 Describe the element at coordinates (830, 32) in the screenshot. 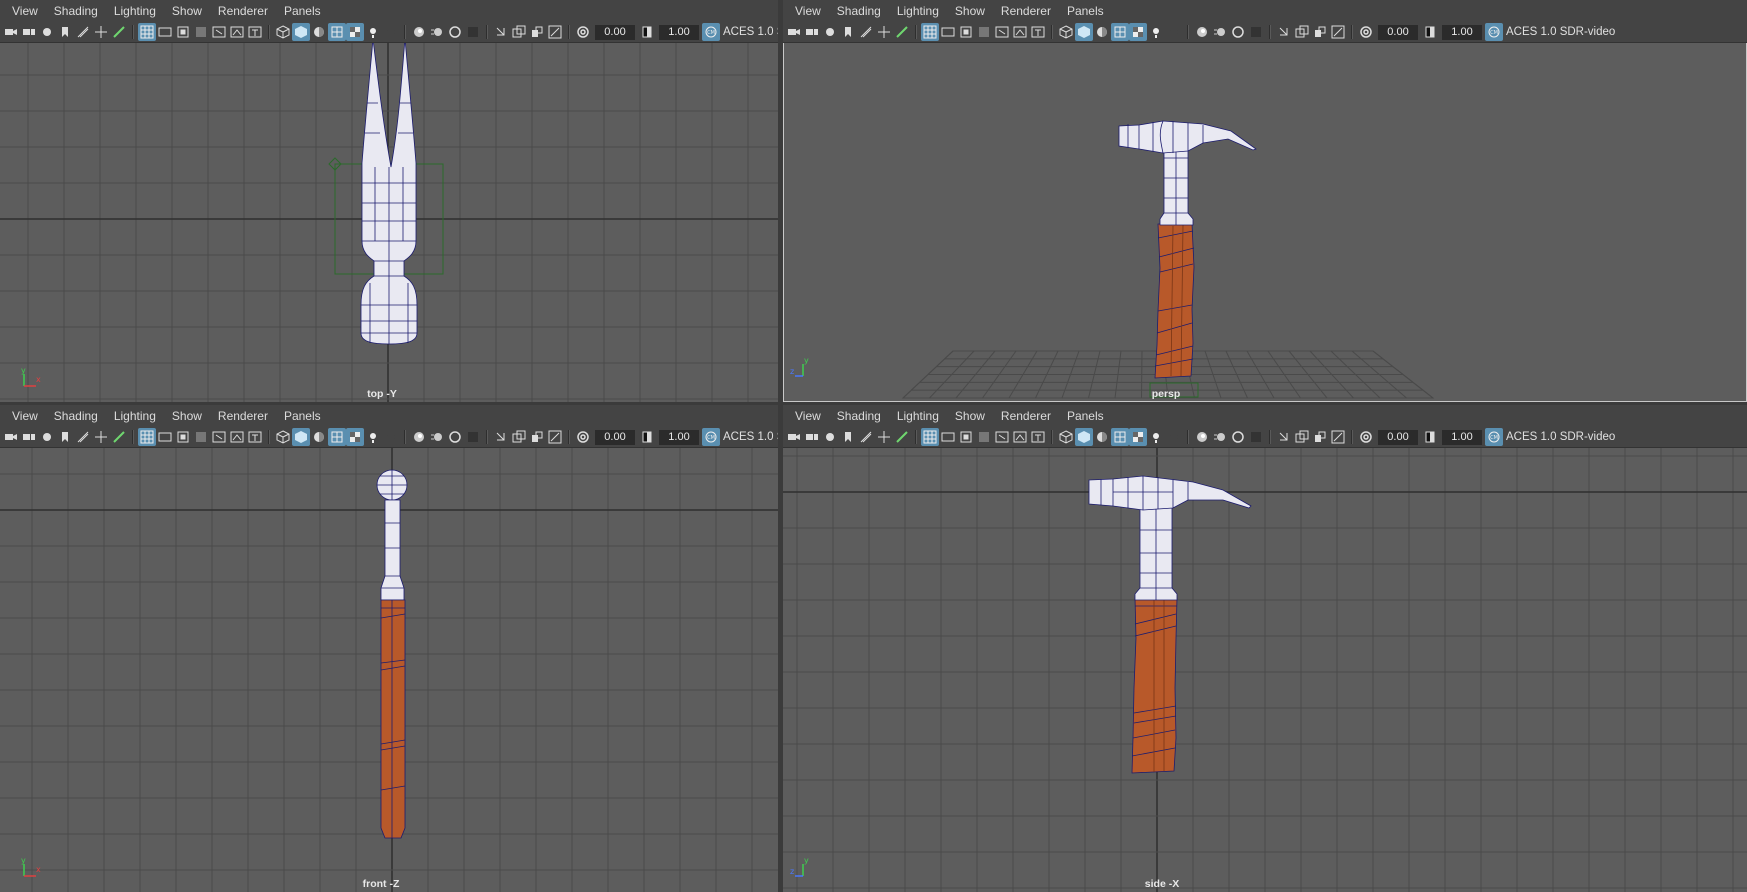

I see `bookmarks-icon` at that location.